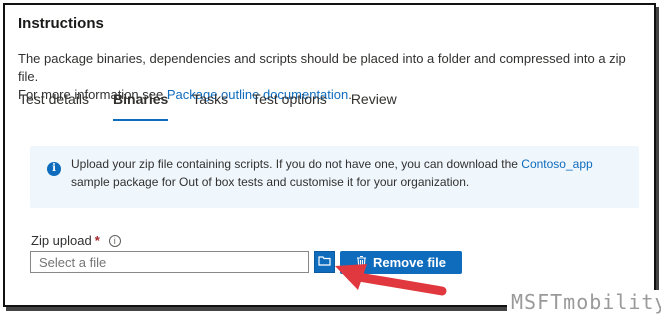 The height and width of the screenshot is (314, 661). What do you see at coordinates (61, 240) in the screenshot?
I see `zip-upload-label-text: Zip upload` at bounding box center [61, 240].